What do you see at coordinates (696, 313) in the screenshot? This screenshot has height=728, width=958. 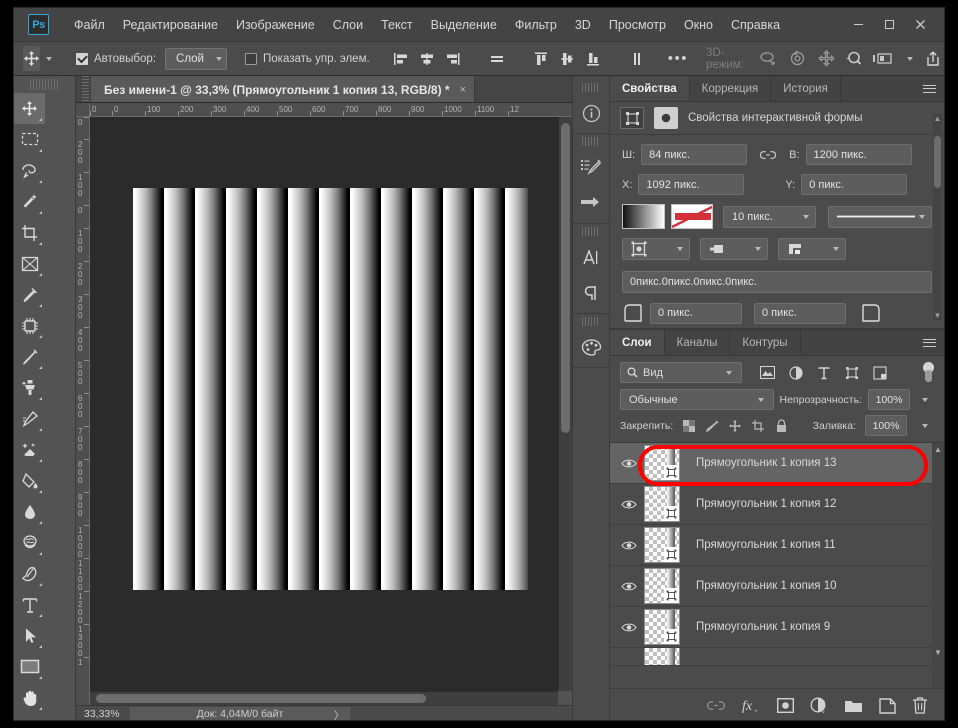 I see `corner-radius-input-1: 0 пикс.` at bounding box center [696, 313].